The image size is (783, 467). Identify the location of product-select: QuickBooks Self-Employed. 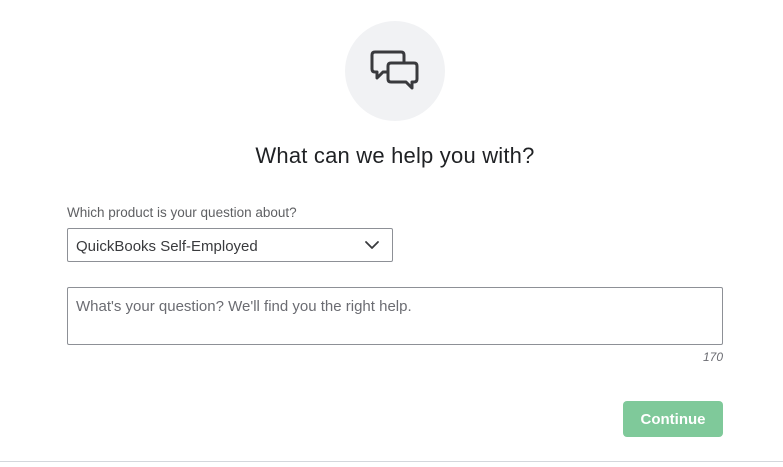
(230, 245).